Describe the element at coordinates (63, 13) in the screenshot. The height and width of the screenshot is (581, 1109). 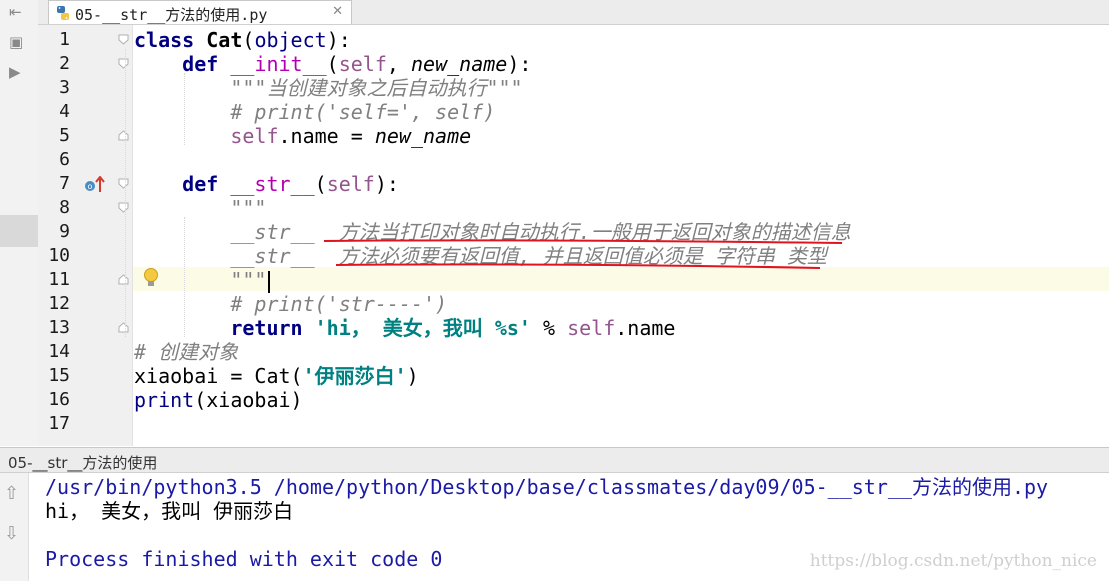
I see `python-file-icon` at that location.